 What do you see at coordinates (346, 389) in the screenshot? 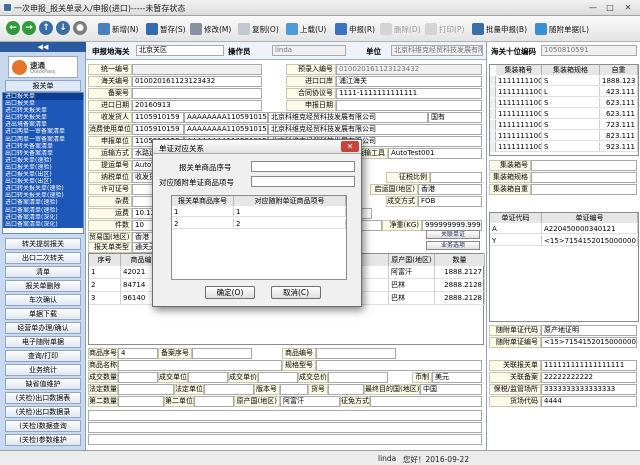
I see `goods-no-field` at bounding box center [346, 389].